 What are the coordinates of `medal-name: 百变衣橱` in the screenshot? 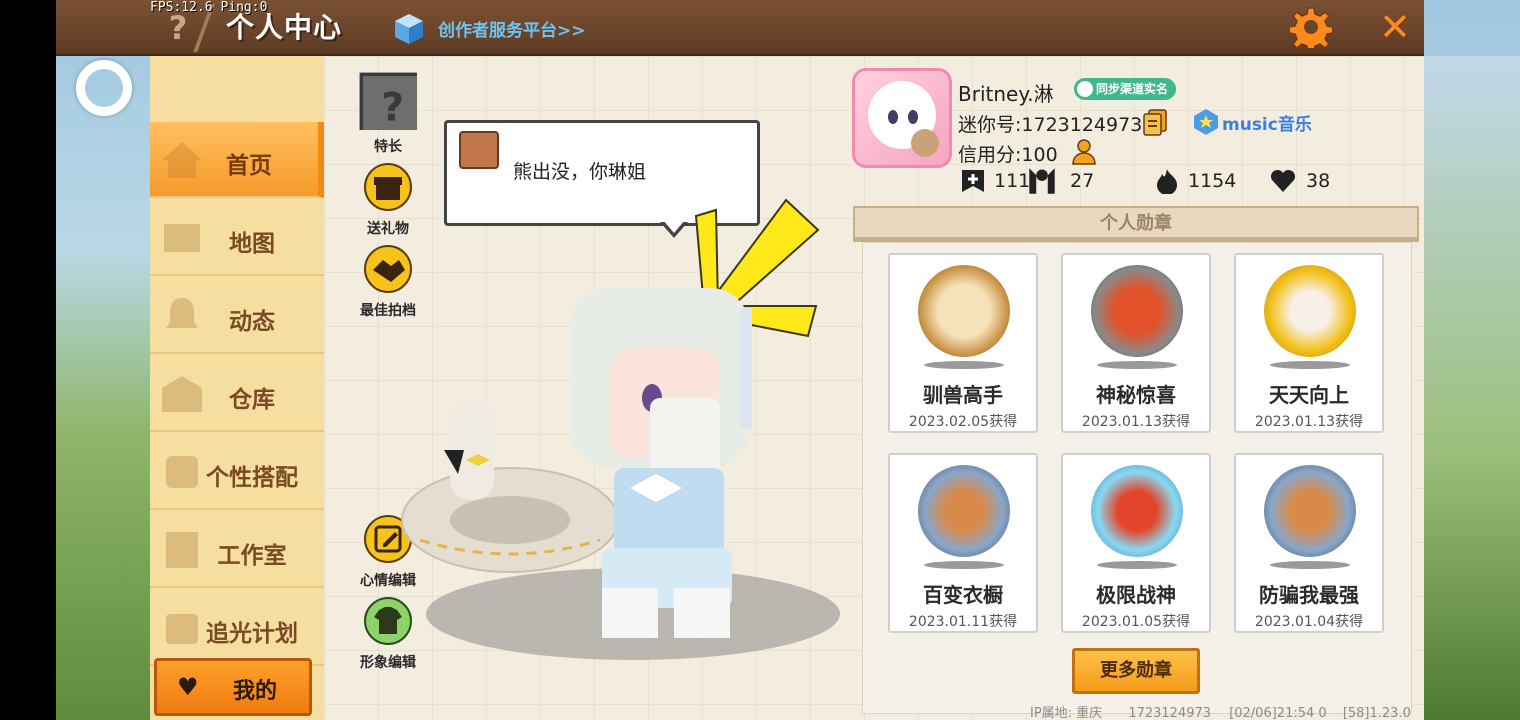 It's located at (963, 595).